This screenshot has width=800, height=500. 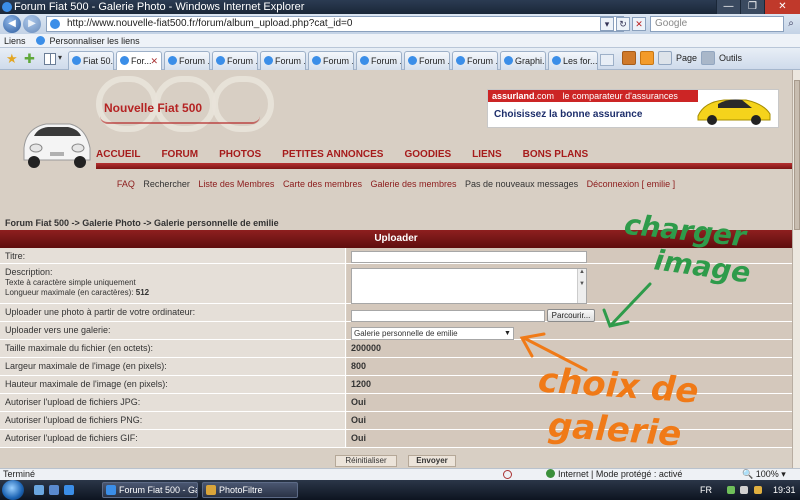 I want to click on taskbar-photofiltre-window: PhotoFiltre, so click(x=250, y=490).